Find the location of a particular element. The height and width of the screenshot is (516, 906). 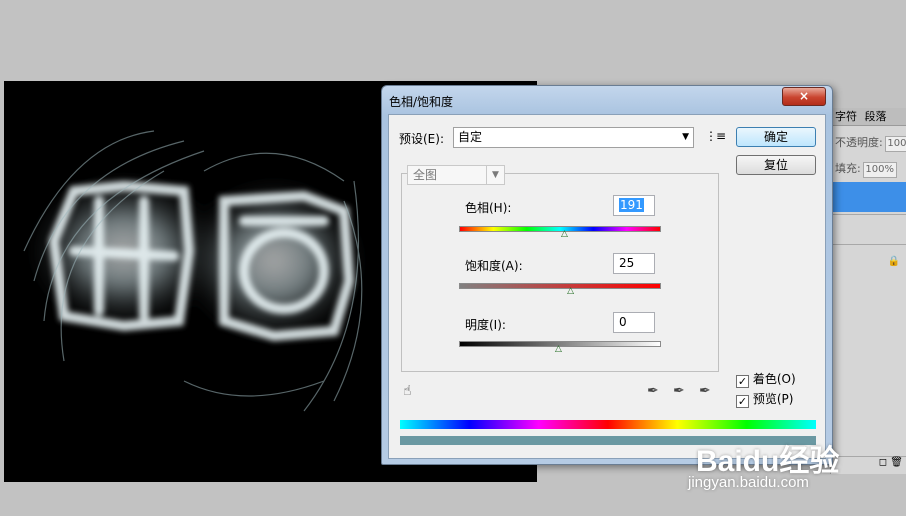

lightness-label: 明度(I): is located at coordinates (485, 325).